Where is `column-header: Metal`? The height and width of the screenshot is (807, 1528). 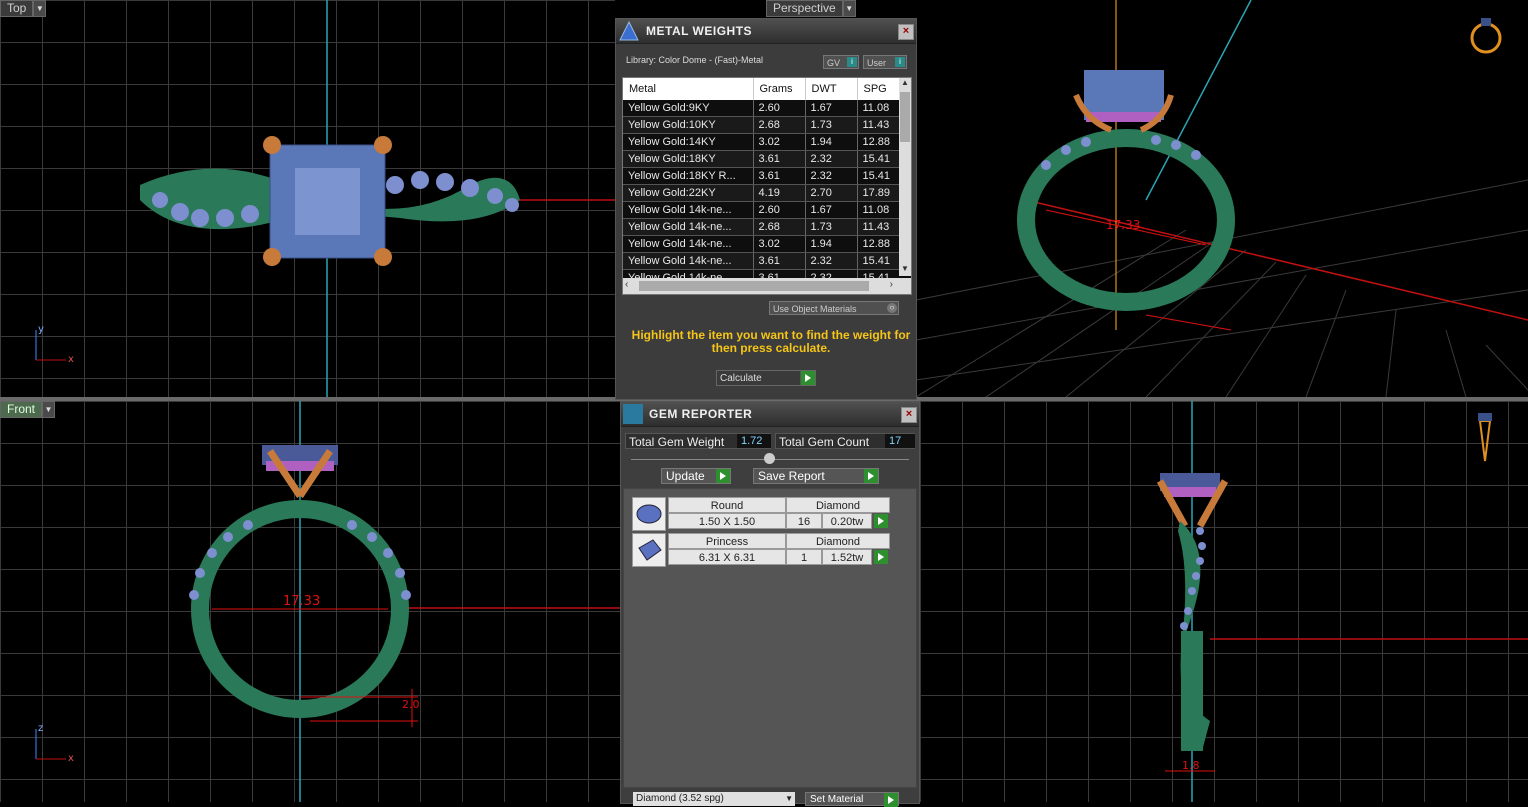
column-header: Metal is located at coordinates (688, 89).